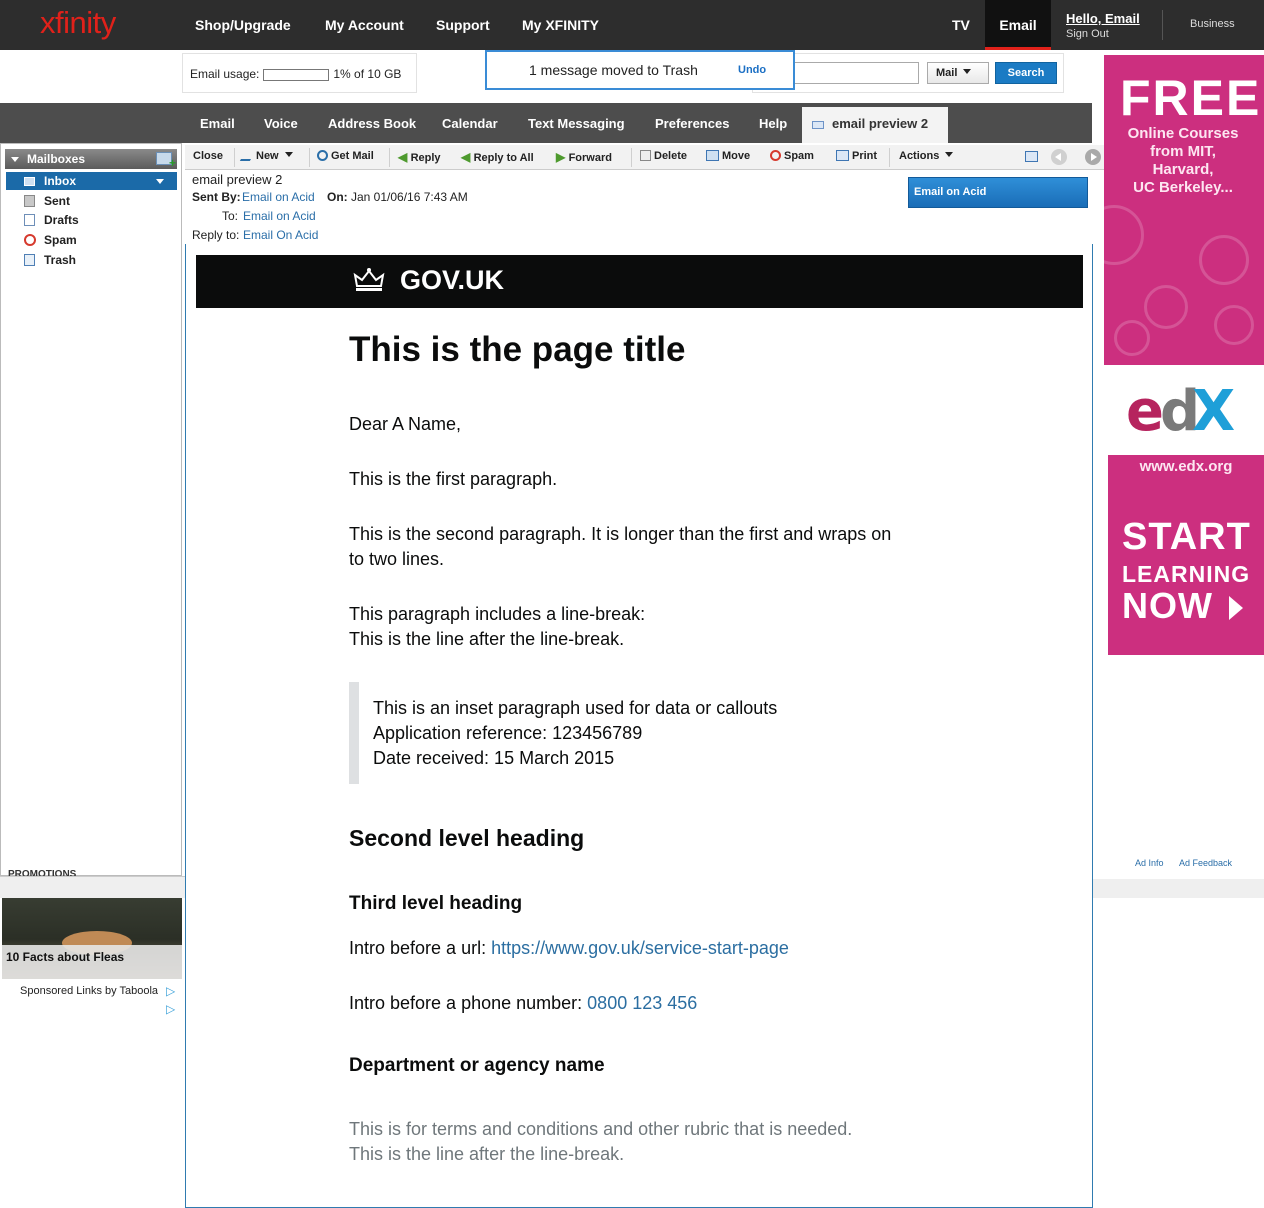  What do you see at coordinates (266, 156) in the screenshot?
I see `new-button: New` at bounding box center [266, 156].